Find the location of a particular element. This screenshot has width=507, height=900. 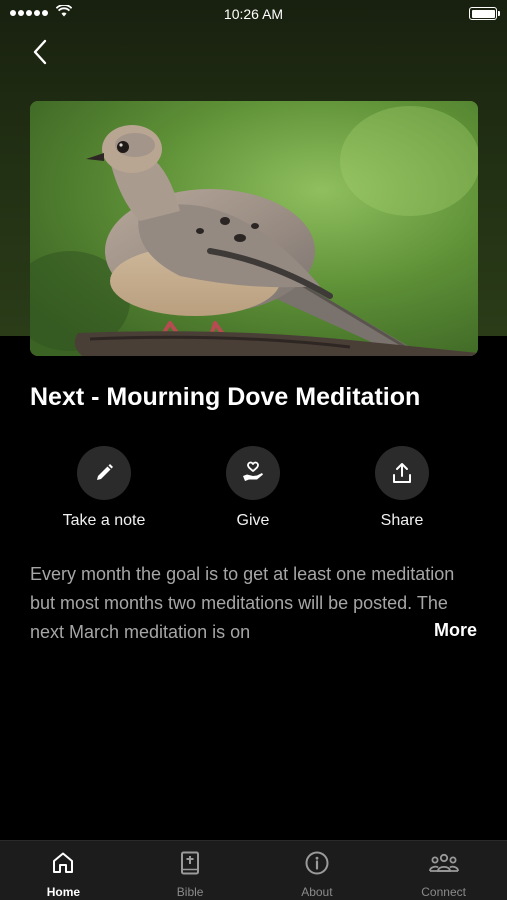

give-button: Give is located at coordinates (253, 488).